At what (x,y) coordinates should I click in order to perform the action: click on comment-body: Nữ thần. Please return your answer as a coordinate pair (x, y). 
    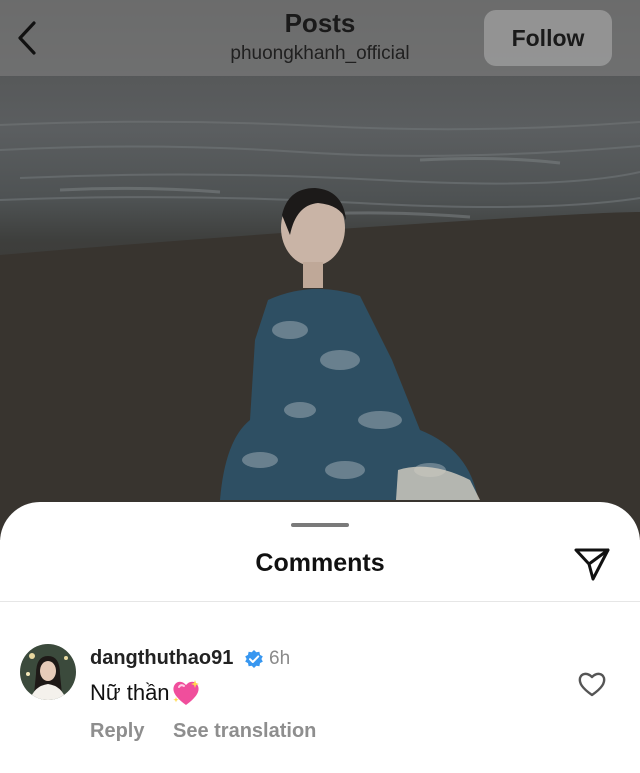
    Looking at the image, I should click on (145, 693).